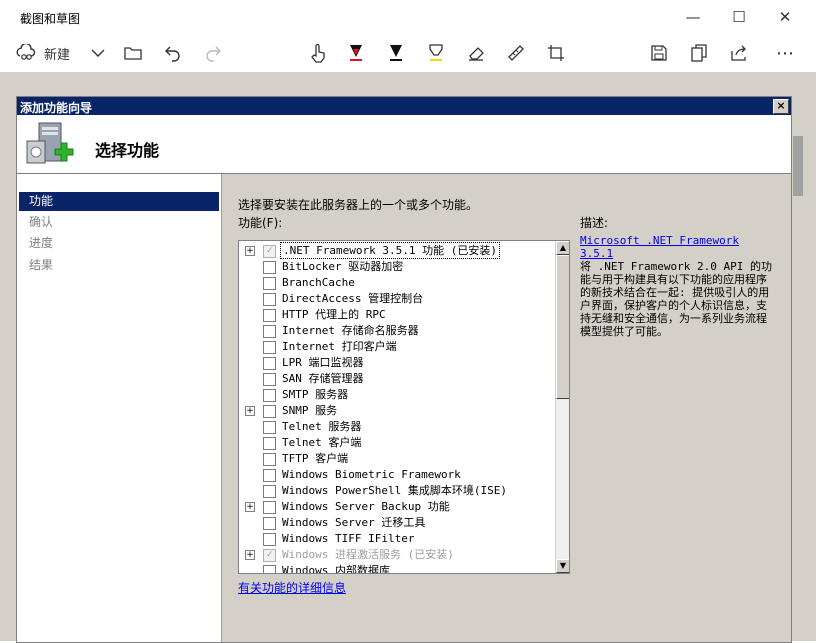 The height and width of the screenshot is (643, 816). I want to click on description-link: Microsoft .NET Framework 3.5.1, so click(659, 247).